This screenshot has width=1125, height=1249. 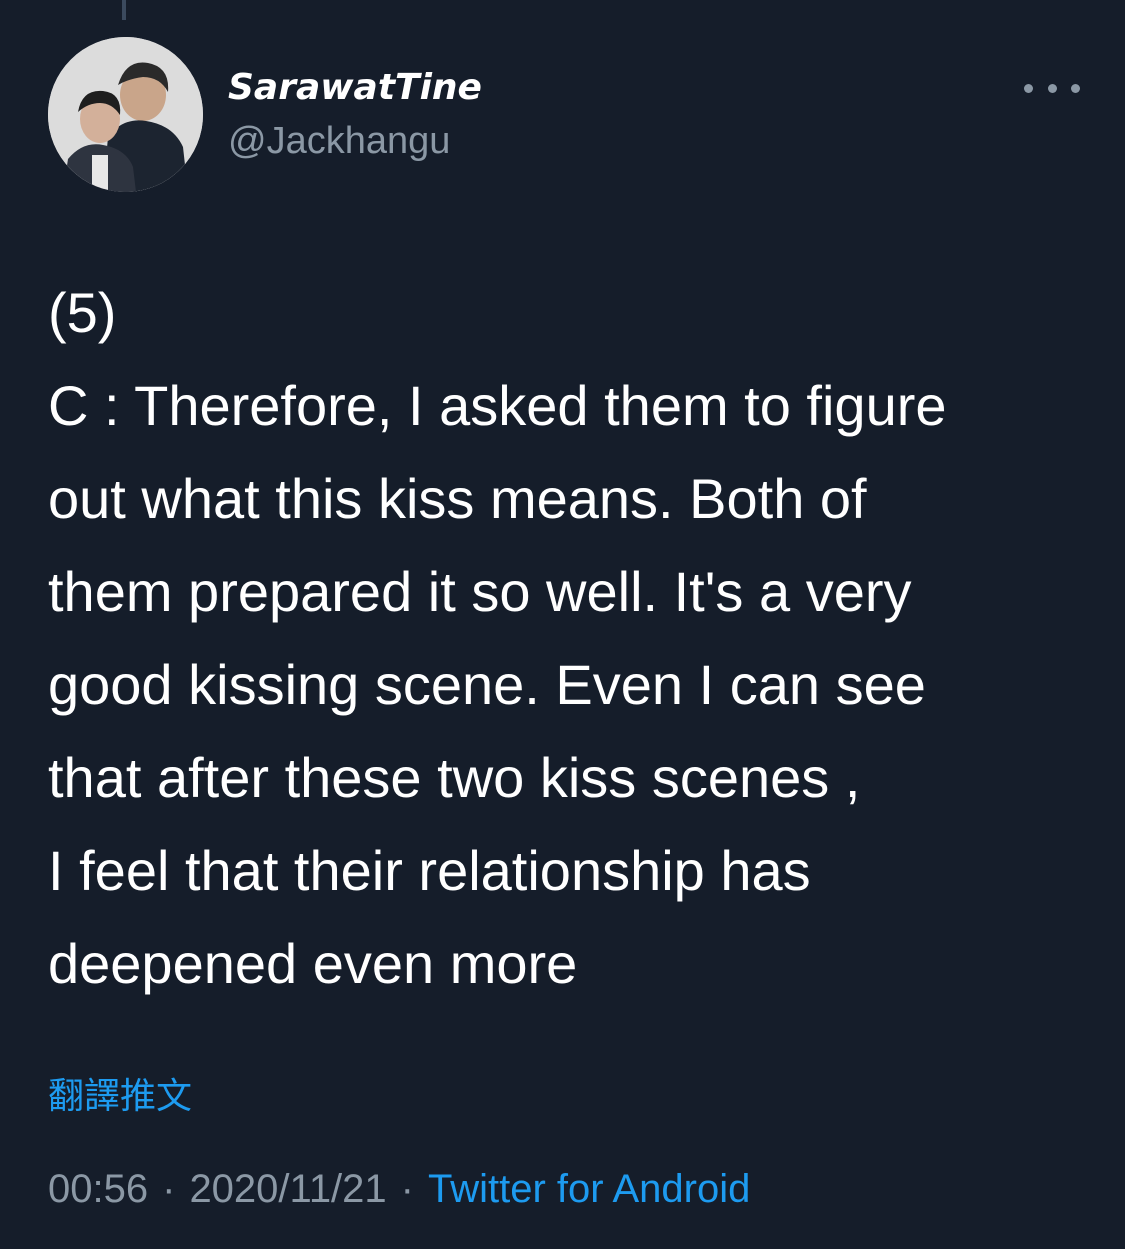 What do you see at coordinates (589, 1189) in the screenshot?
I see `tweet-source-link: Twitter for Android` at bounding box center [589, 1189].